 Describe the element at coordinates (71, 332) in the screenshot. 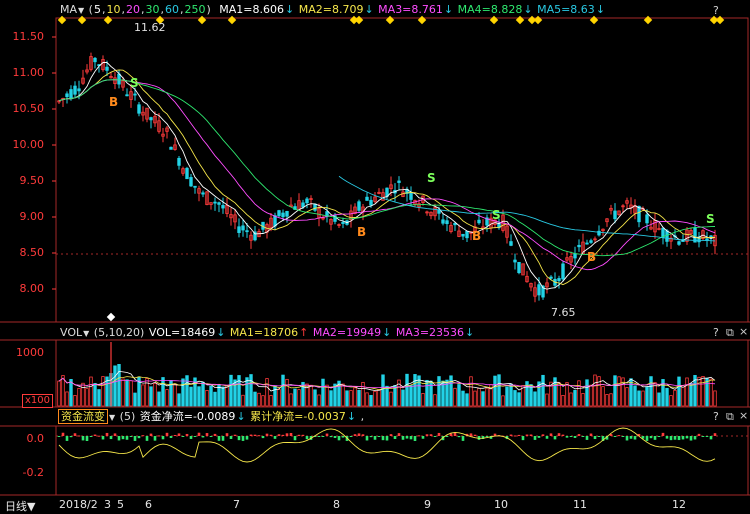

I see `vol-indicator-name: VOL` at that location.